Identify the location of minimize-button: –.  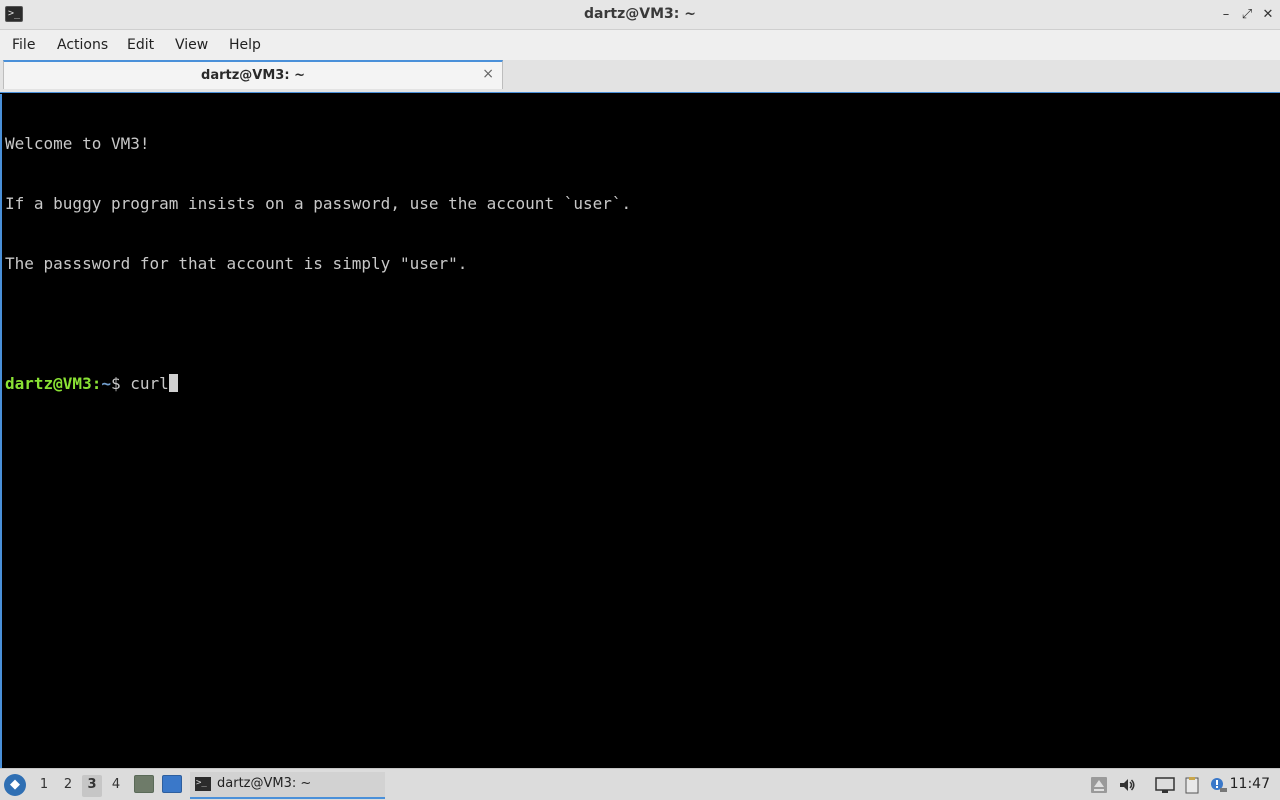
(1226, 15).